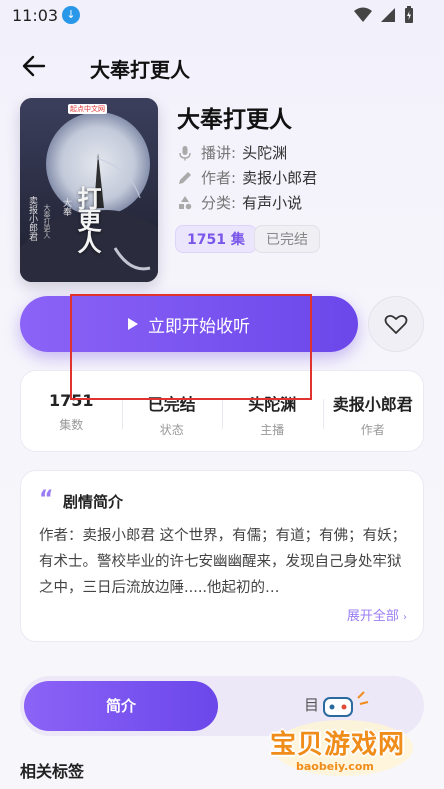 Image resolution: width=444 pixels, height=789 pixels. What do you see at coordinates (47, 221) in the screenshot?
I see `cover-subtitle: 大奉打更人` at bounding box center [47, 221].